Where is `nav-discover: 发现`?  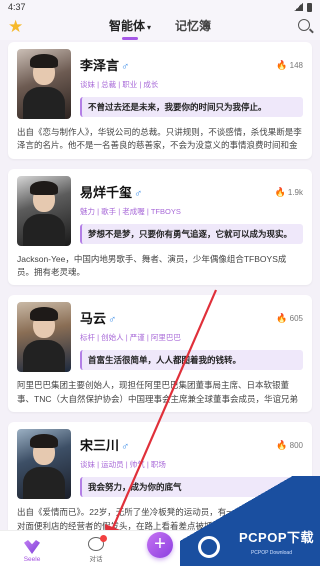
nav-discover: 发现 is located at coordinates (224, 550).